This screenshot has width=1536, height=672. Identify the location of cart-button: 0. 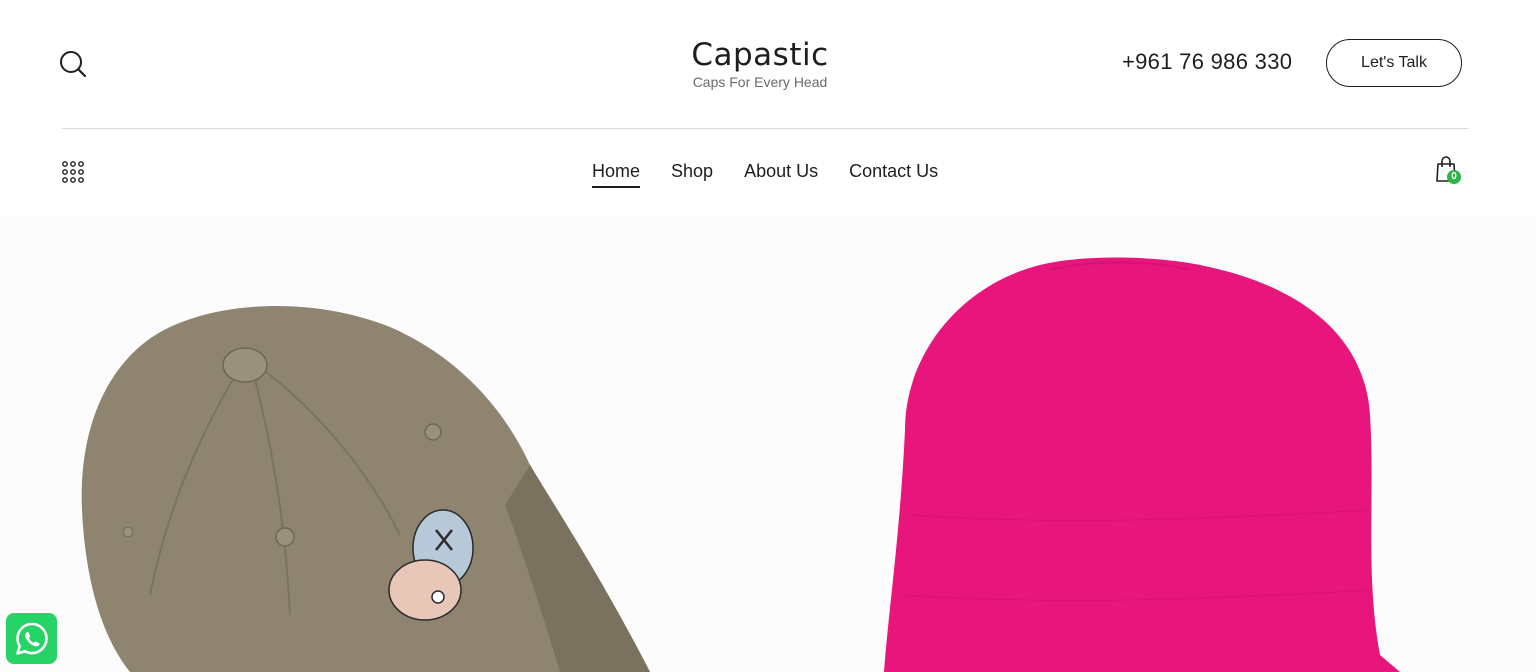
(1450, 171).